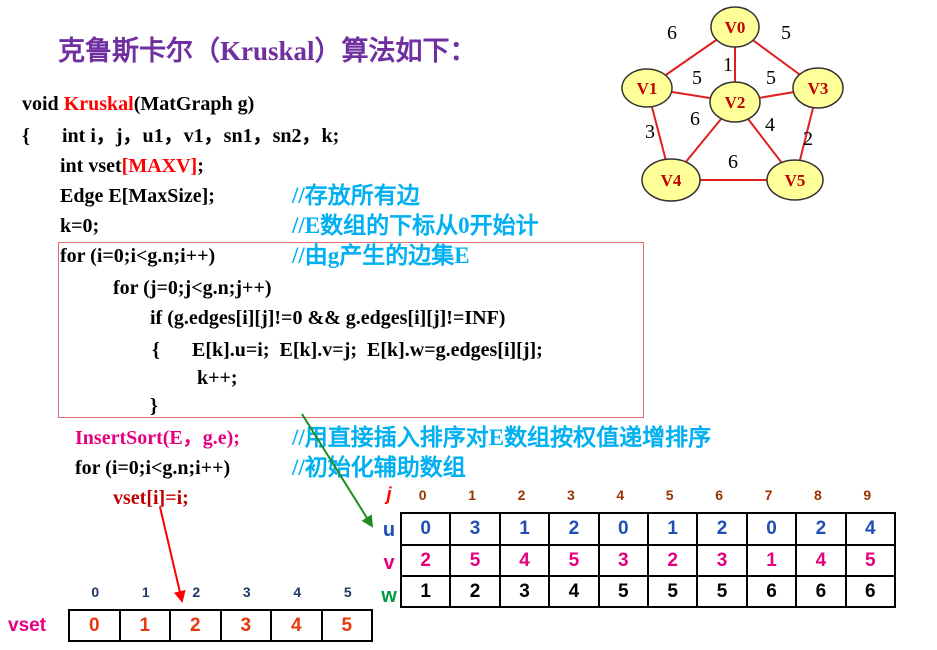 This screenshot has height=650, width=937. What do you see at coordinates (647, 88) in the screenshot?
I see `graph-node-label: V1` at bounding box center [647, 88].